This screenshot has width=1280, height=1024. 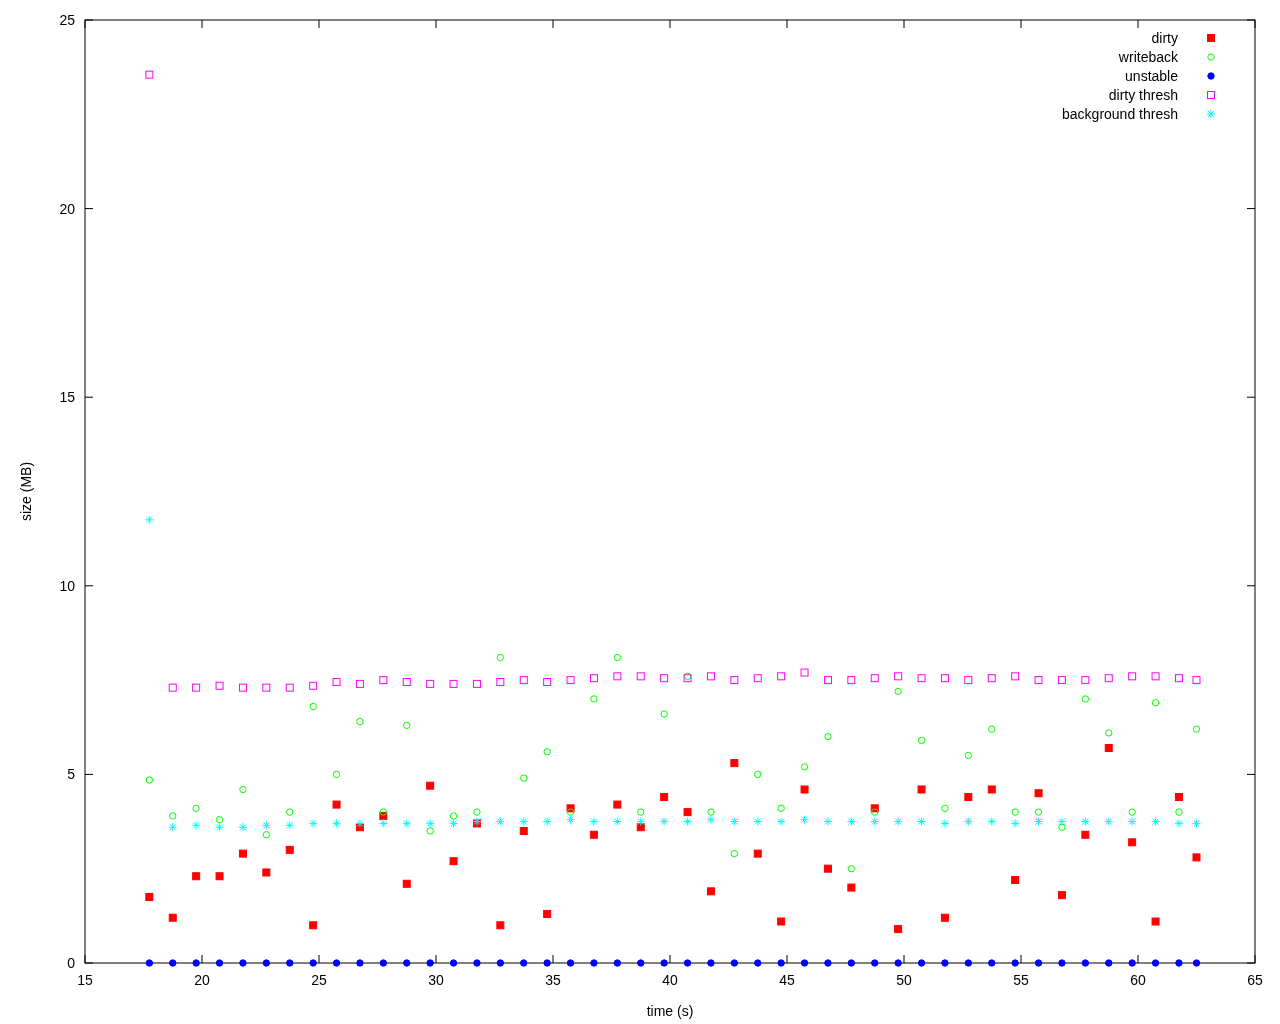 What do you see at coordinates (1021, 980) in the screenshot?
I see `tick-label: 55` at bounding box center [1021, 980].